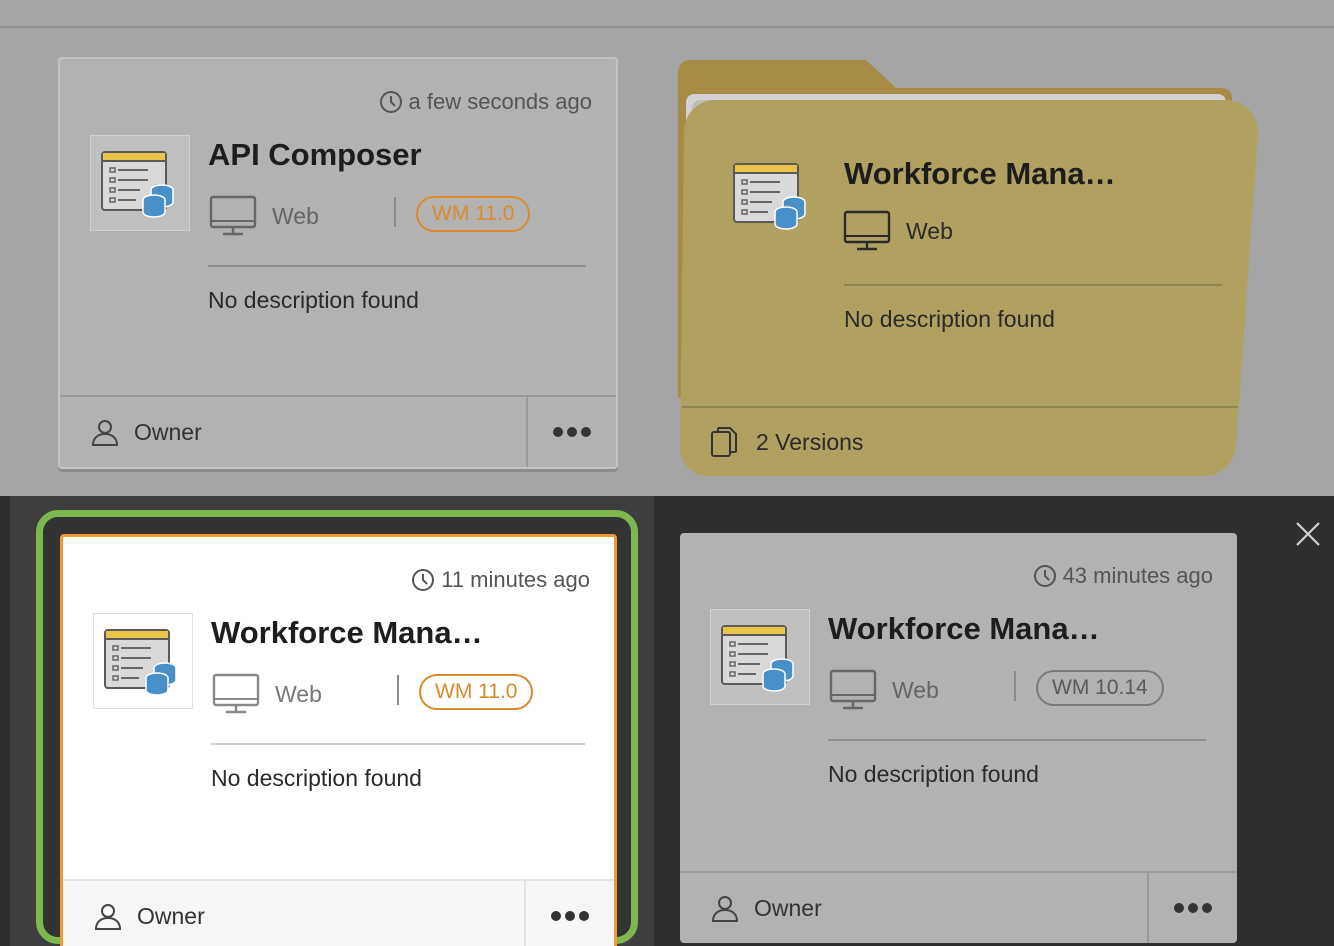 This screenshot has height=946, width=1334. Describe the element at coordinates (949, 319) in the screenshot. I see `folder-description: No description found` at that location.